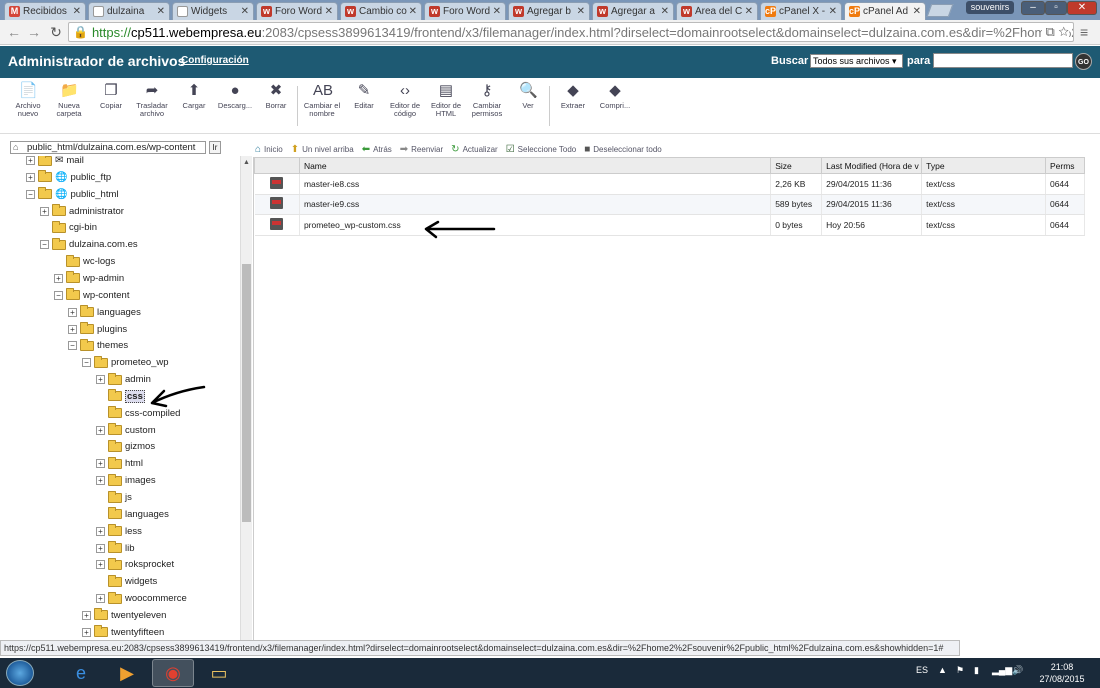 Image resolution: width=1100 pixels, height=688 pixels. What do you see at coordinates (269, 149) in the screenshot?
I see `home-button: ⌂ Inicio` at bounding box center [269, 149].